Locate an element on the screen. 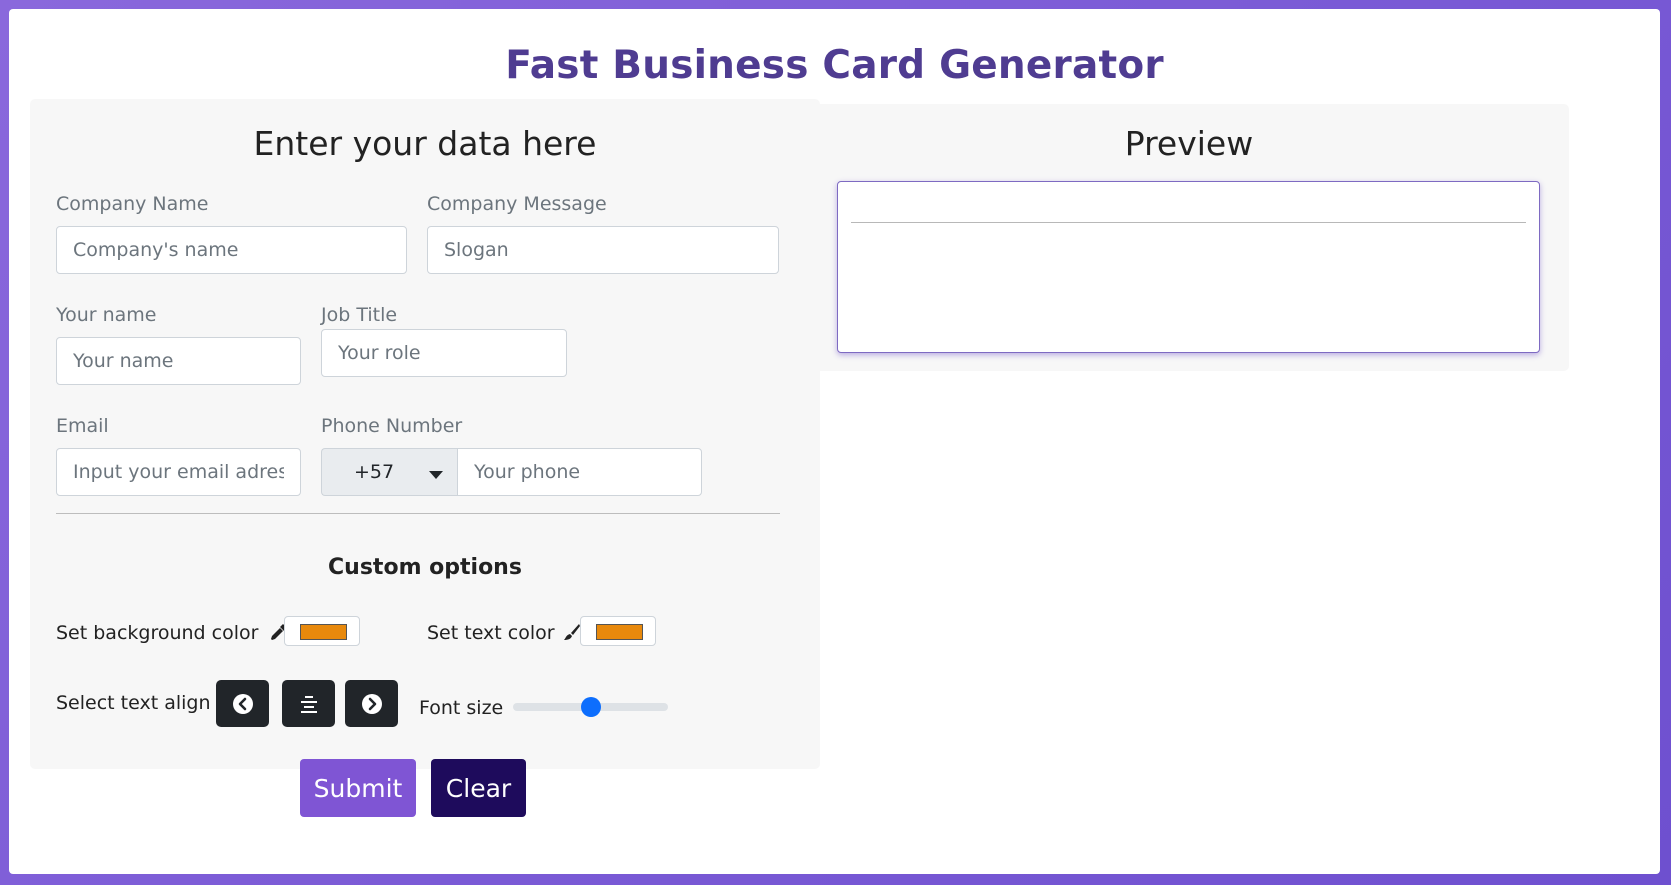 The width and height of the screenshot is (1671, 885). align-center-button is located at coordinates (308, 703).